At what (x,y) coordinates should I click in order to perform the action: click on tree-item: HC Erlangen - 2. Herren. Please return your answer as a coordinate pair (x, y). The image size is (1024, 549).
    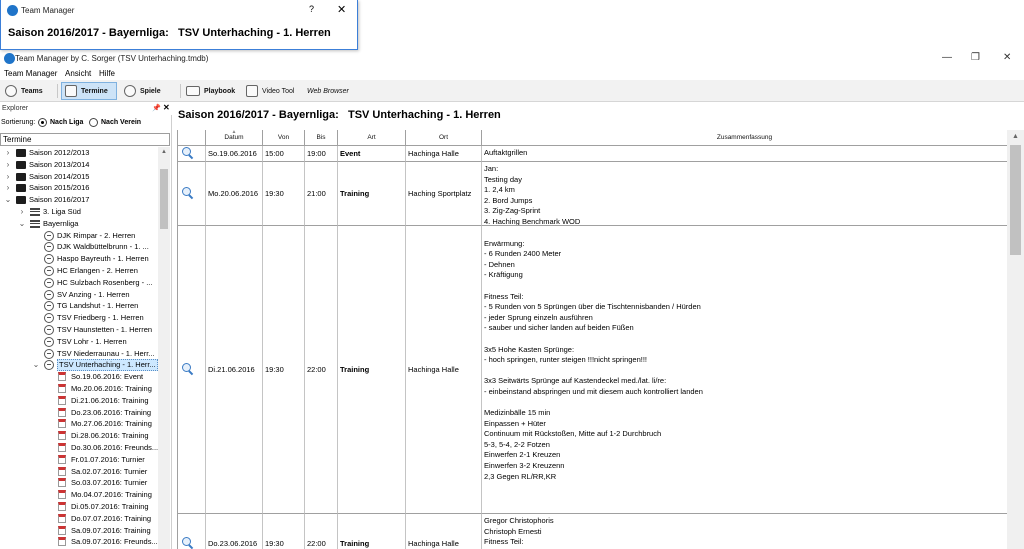
    Looking at the image, I should click on (79, 271).